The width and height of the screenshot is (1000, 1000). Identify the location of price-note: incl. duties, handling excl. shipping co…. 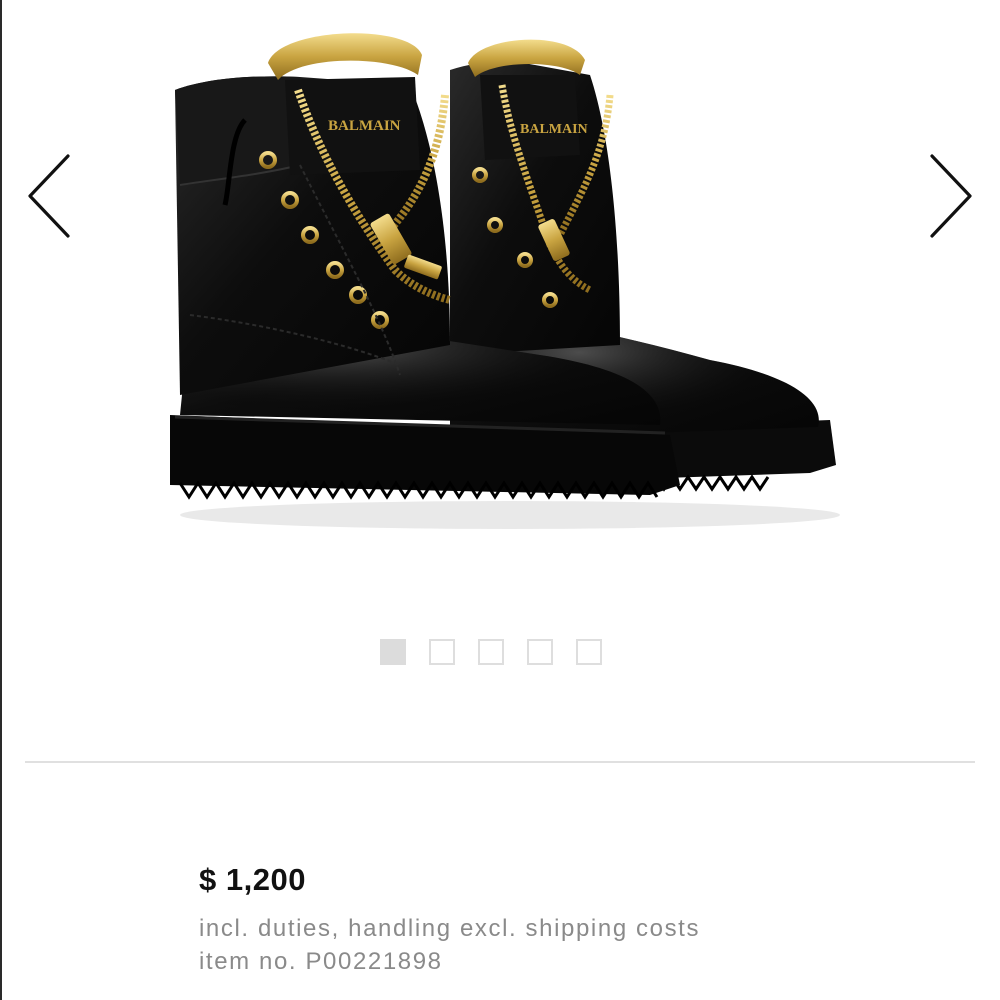
(450, 928).